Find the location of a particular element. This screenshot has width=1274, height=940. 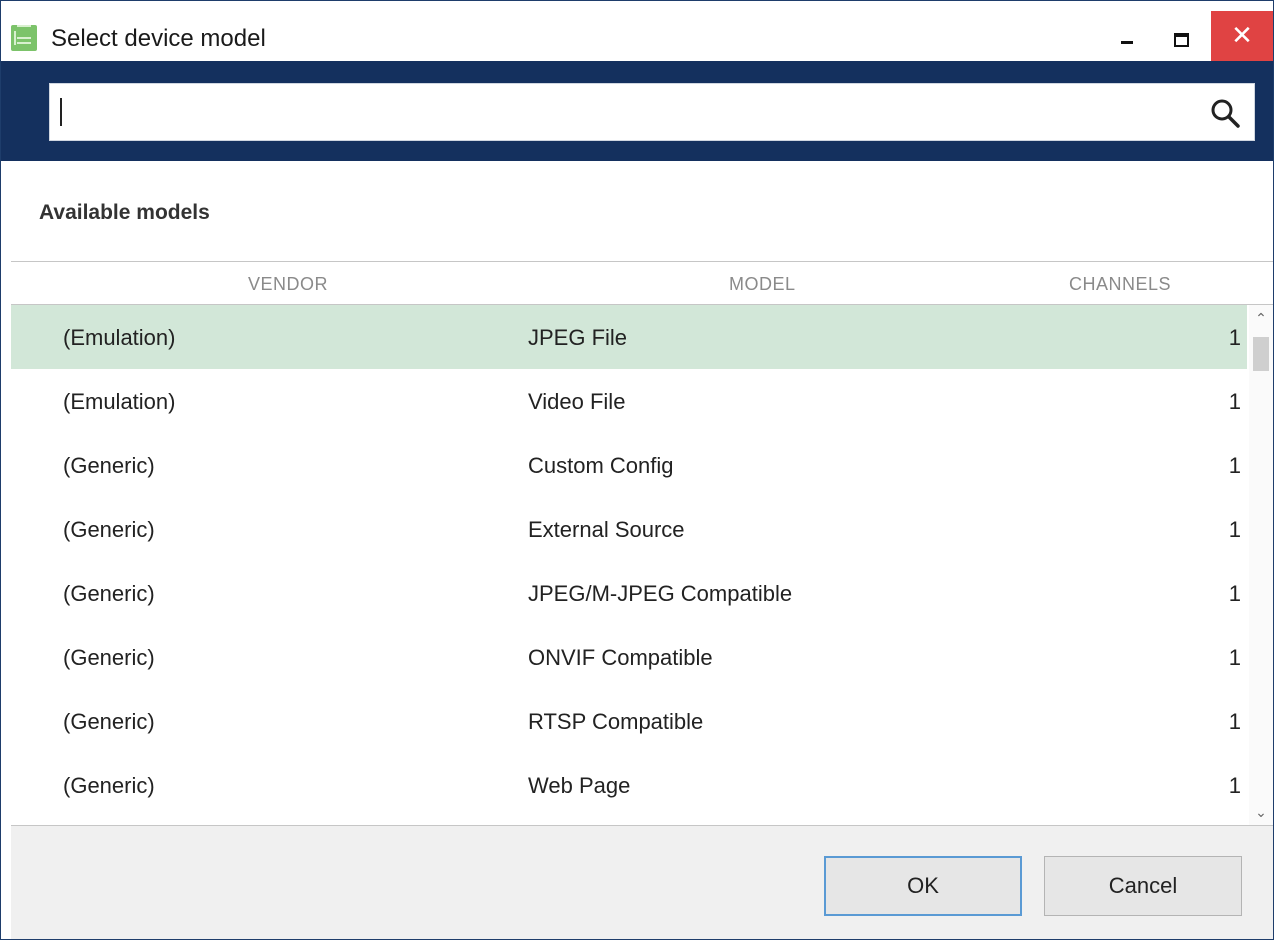

cell-model: Video File is located at coordinates (577, 401).